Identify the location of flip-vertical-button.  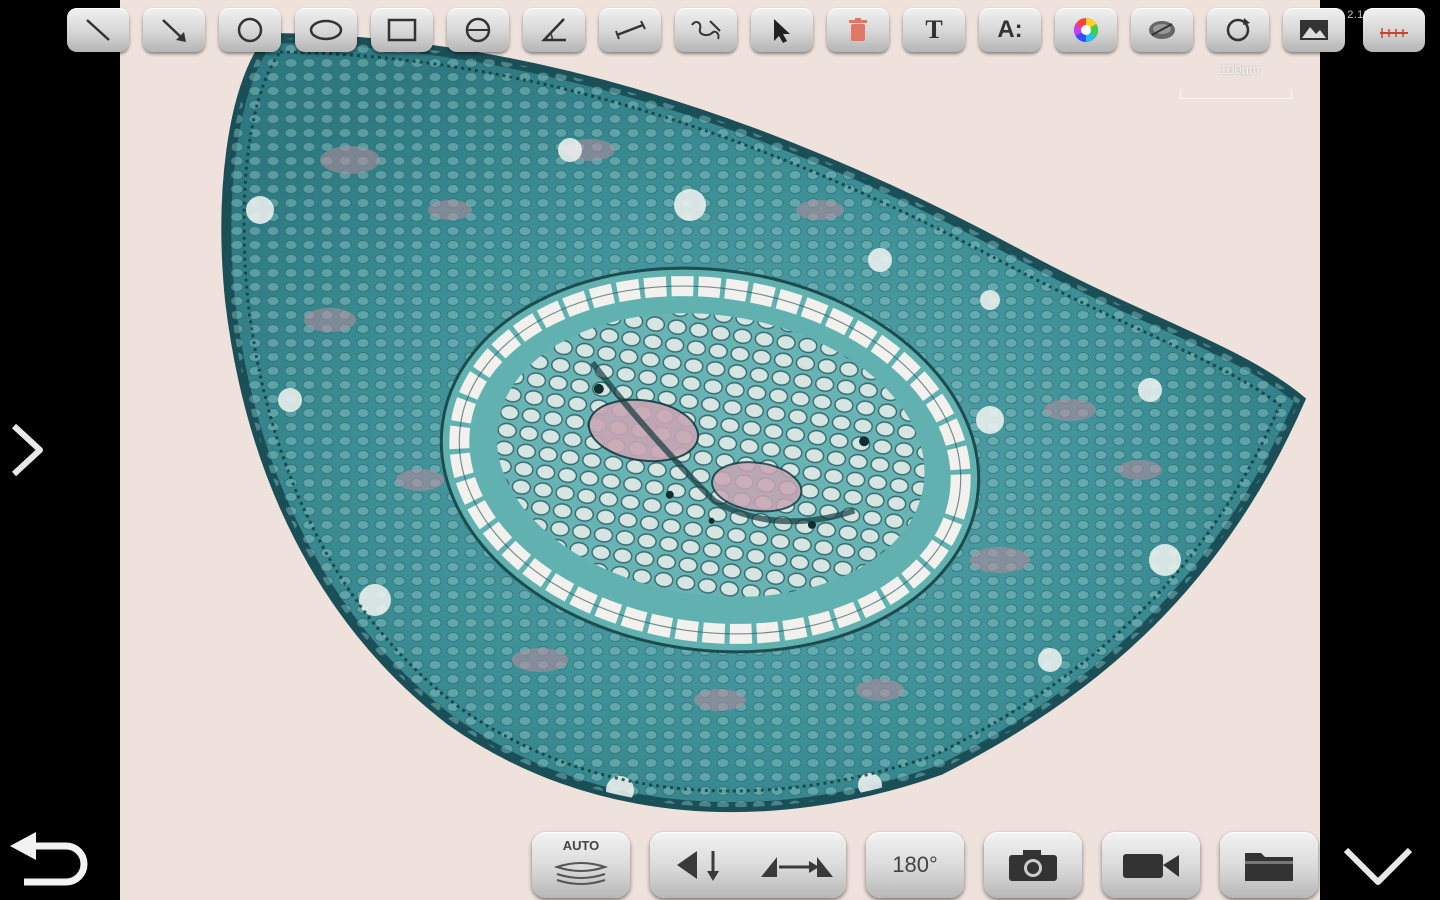
(699, 865).